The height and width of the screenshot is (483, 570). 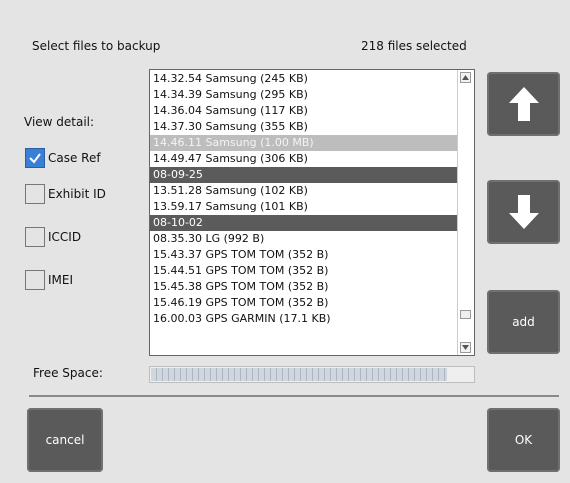 What do you see at coordinates (303, 239) in the screenshot?
I see `file-list-item: 08.35.30 LG (992 B)` at bounding box center [303, 239].